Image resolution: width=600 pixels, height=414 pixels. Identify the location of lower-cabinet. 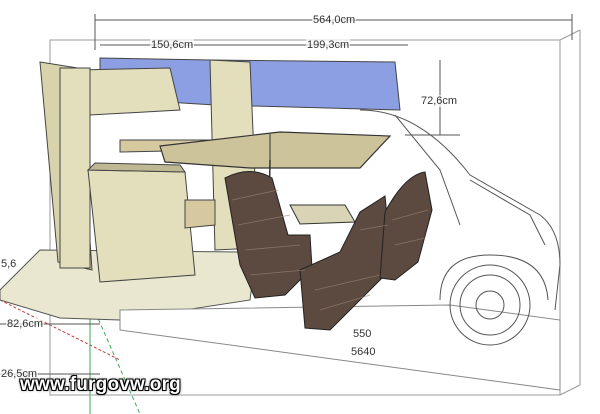
(141, 226).